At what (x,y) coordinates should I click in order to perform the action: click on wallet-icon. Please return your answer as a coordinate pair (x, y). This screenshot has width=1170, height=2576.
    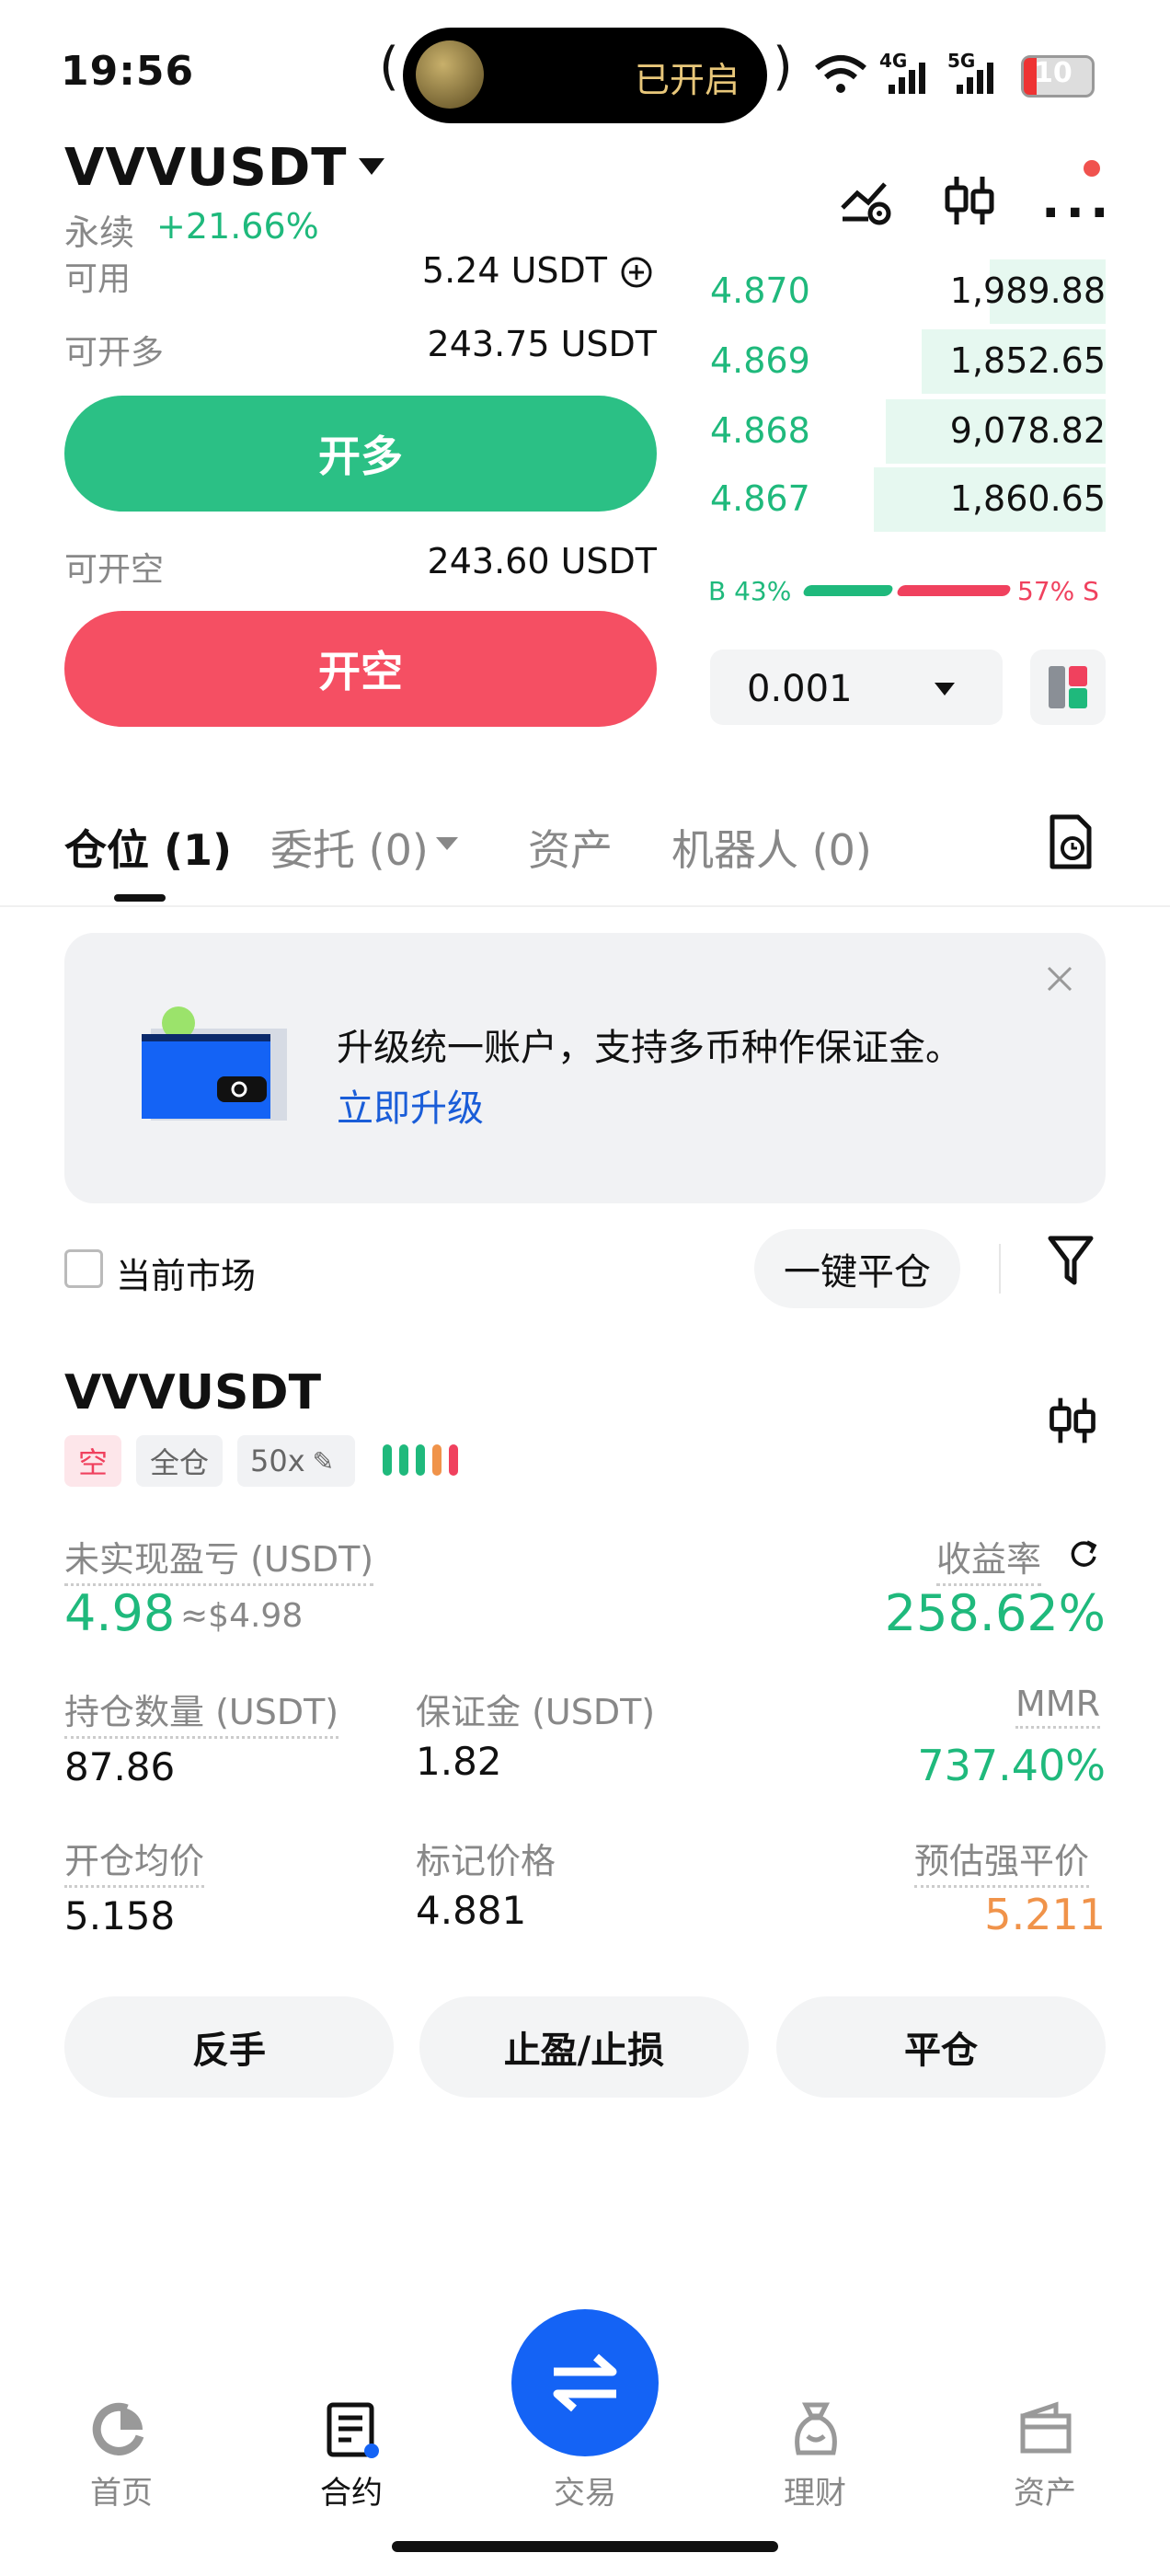
    Looking at the image, I should click on (1046, 2427).